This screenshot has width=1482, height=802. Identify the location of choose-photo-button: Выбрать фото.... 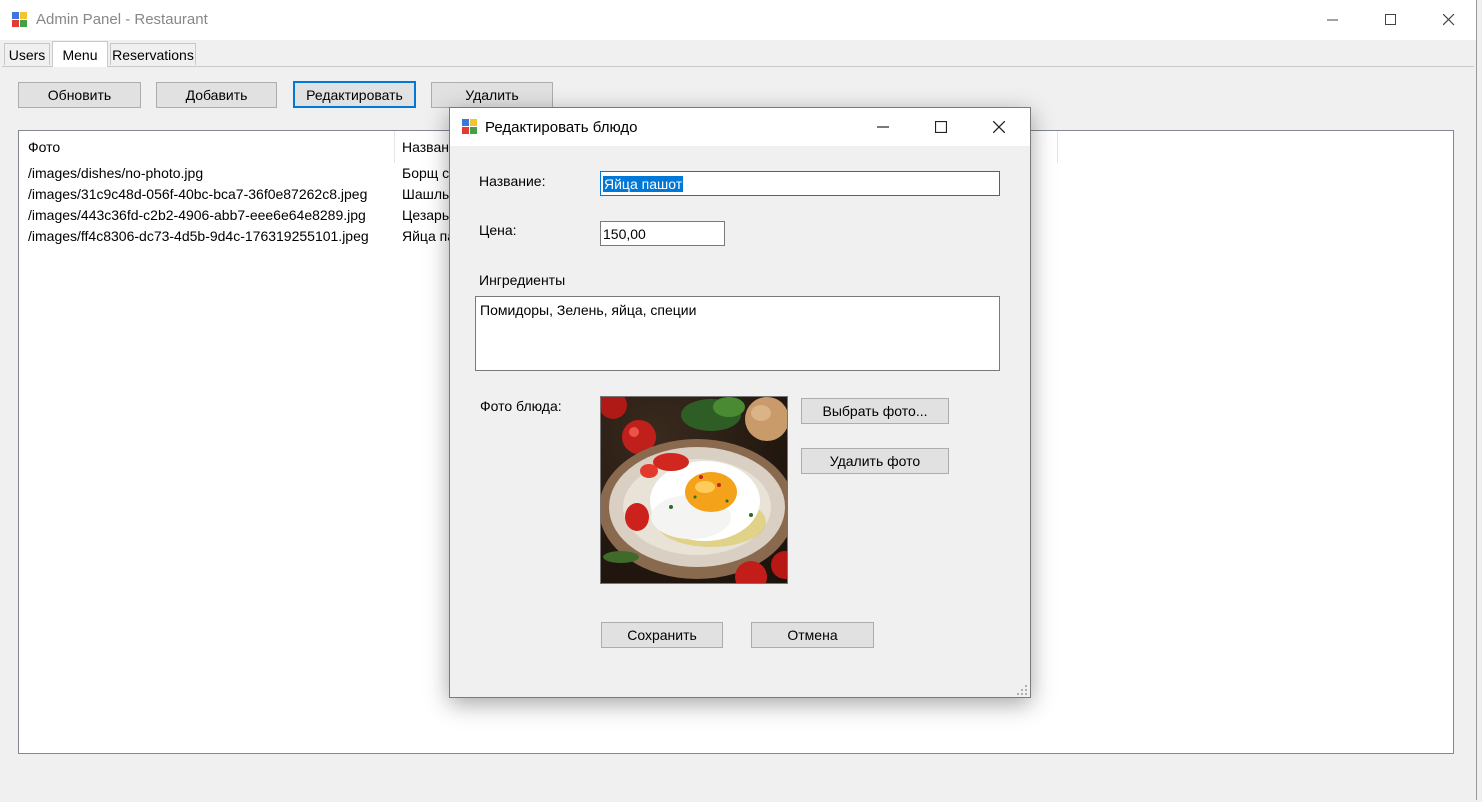
(875, 411).